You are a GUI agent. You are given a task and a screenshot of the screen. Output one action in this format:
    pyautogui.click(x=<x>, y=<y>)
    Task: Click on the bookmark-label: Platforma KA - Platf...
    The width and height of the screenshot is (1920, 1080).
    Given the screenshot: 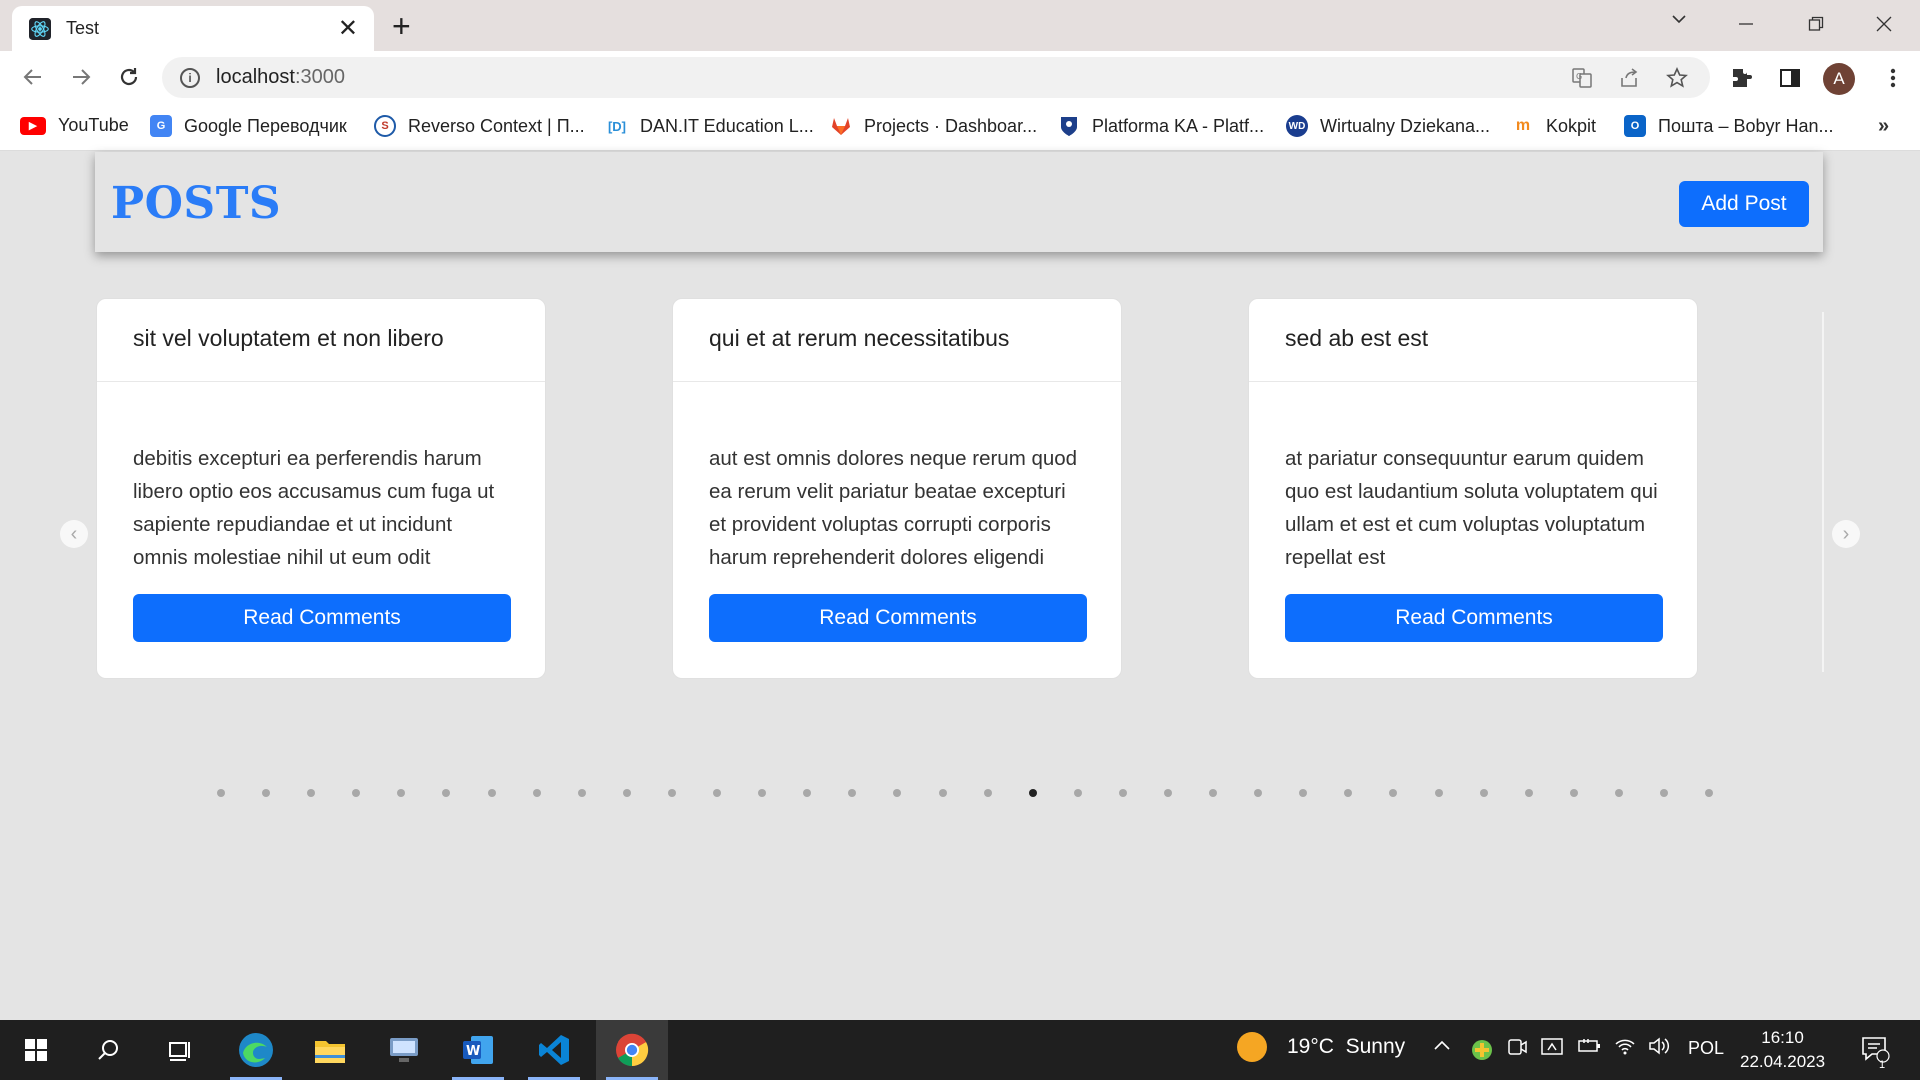 What is the action you would take?
    pyautogui.click(x=1178, y=125)
    